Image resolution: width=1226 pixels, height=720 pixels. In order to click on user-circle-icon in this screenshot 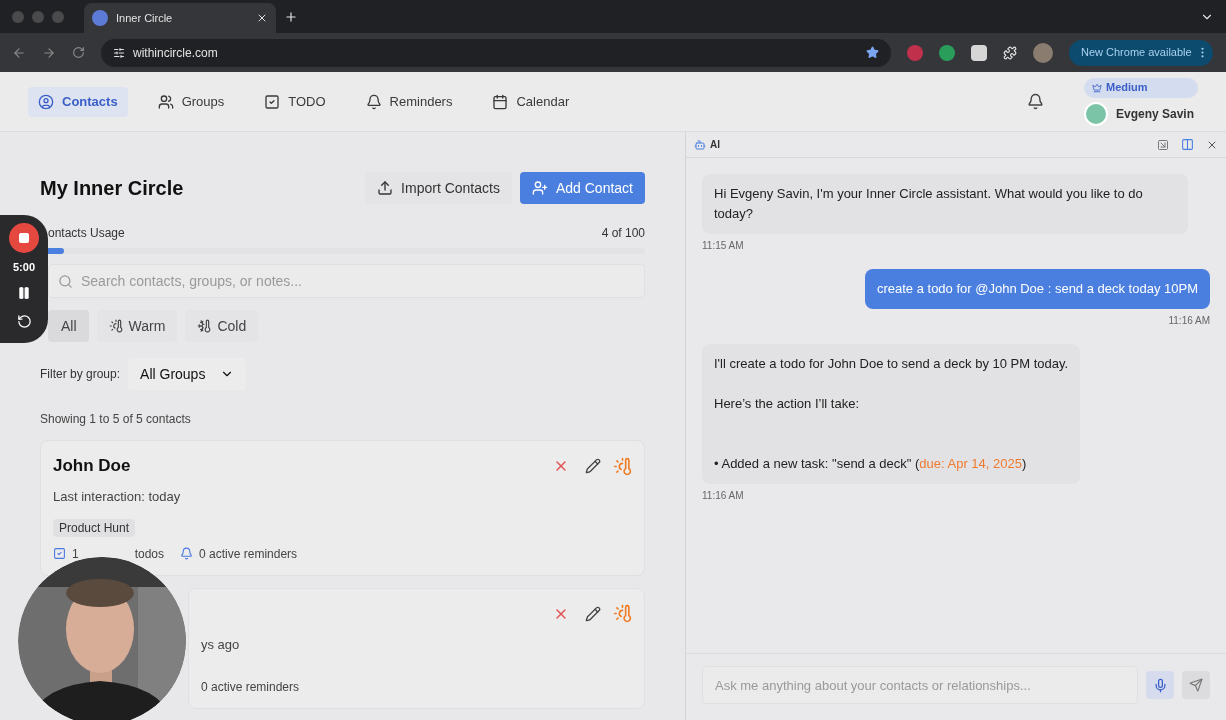, I will do `click(46, 101)`.